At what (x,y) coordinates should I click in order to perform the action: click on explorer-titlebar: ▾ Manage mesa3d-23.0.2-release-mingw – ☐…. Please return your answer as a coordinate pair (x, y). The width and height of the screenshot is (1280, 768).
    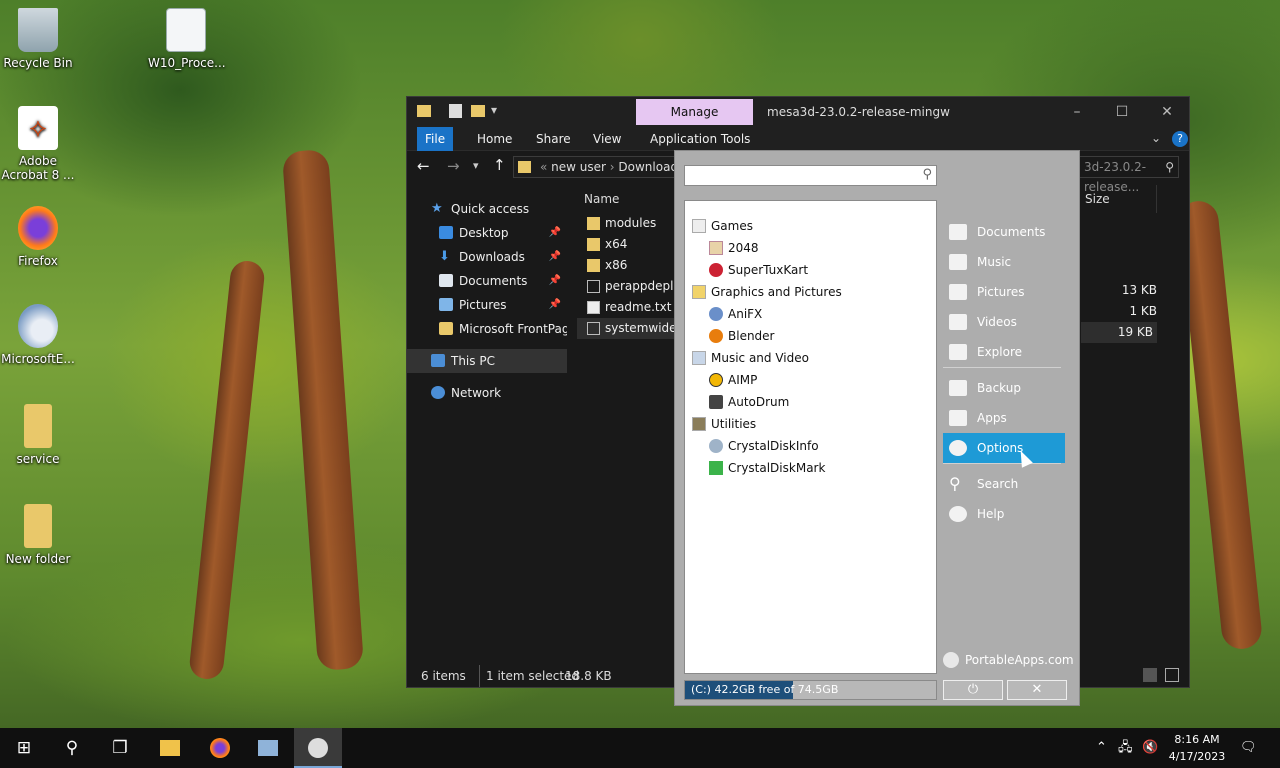
    Looking at the image, I should click on (798, 112).